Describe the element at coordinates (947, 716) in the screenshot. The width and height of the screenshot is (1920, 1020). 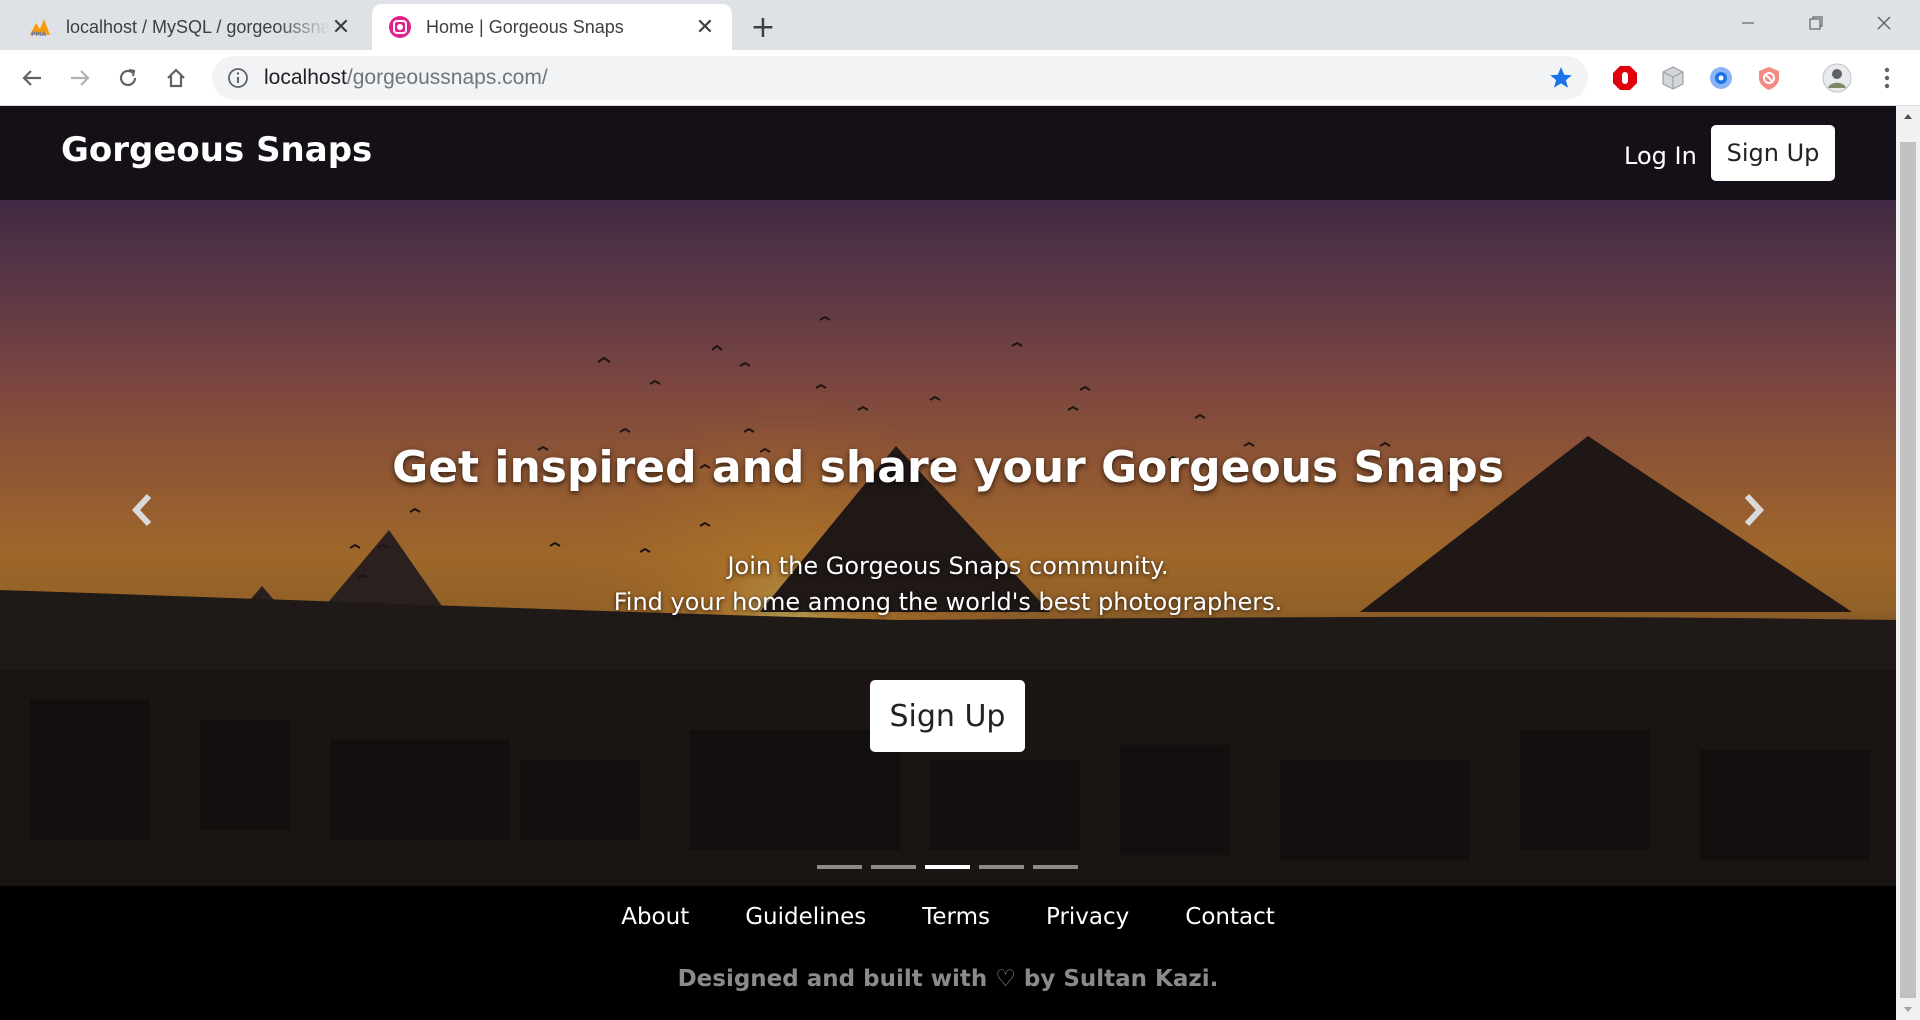
I see `hero-signup-button: Sign Up` at that location.